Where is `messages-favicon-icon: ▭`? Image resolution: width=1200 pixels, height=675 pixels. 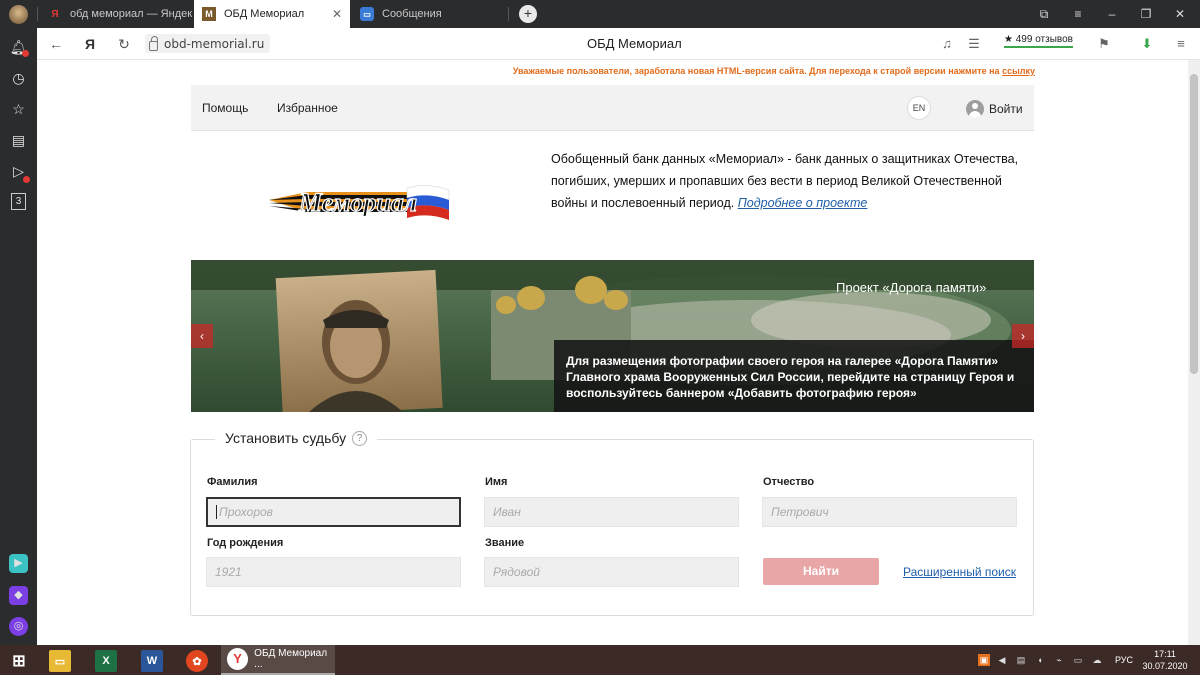
messages-favicon-icon: ▭ is located at coordinates (367, 14).